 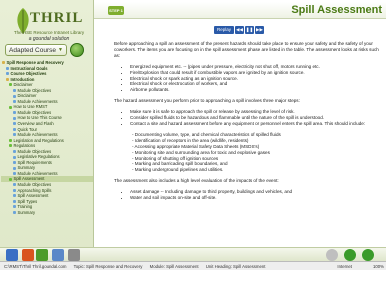 I want to click on replay-button: Replay, so click(x=224, y=30).